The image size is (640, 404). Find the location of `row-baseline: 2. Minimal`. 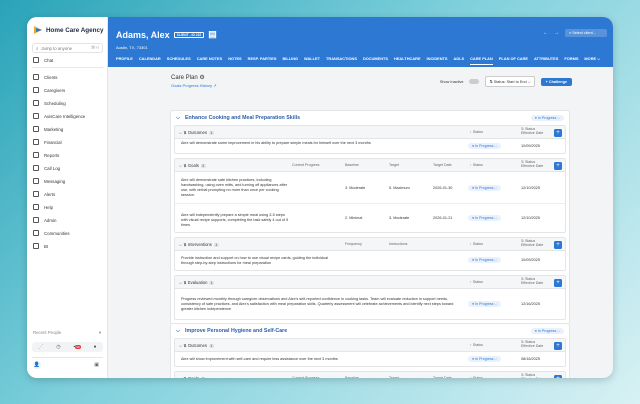

row-baseline: 2. Minimal is located at coordinates (354, 217).